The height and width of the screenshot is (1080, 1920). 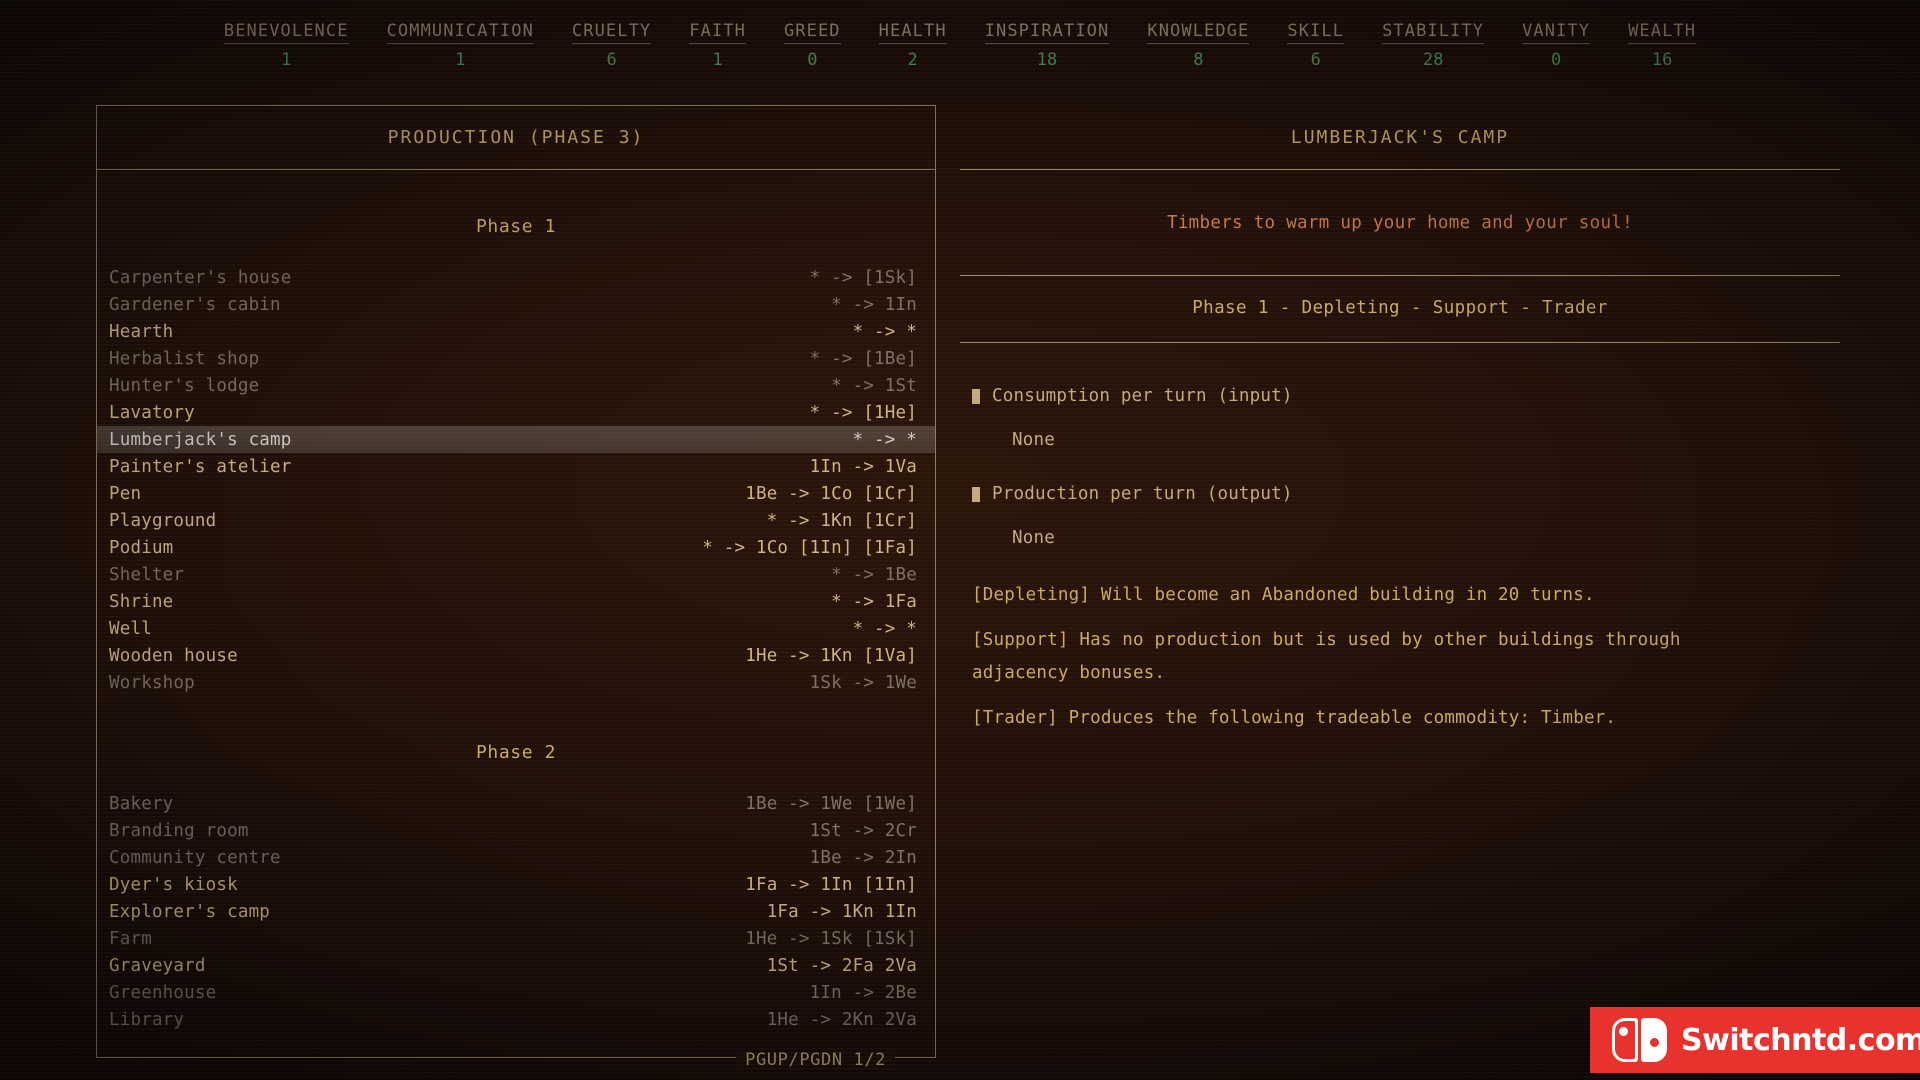 I want to click on consumption-value: None, so click(x=1033, y=440).